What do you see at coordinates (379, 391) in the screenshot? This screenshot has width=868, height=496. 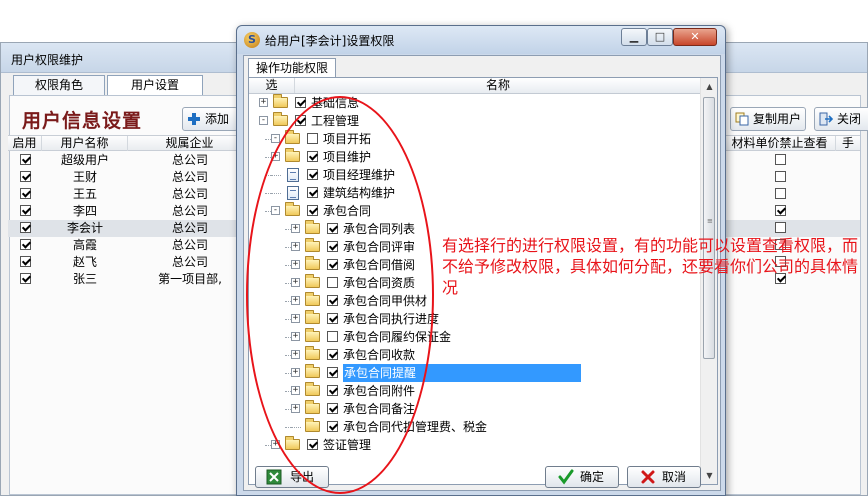 I see `tree-item-label: 承包合同附件` at bounding box center [379, 391].